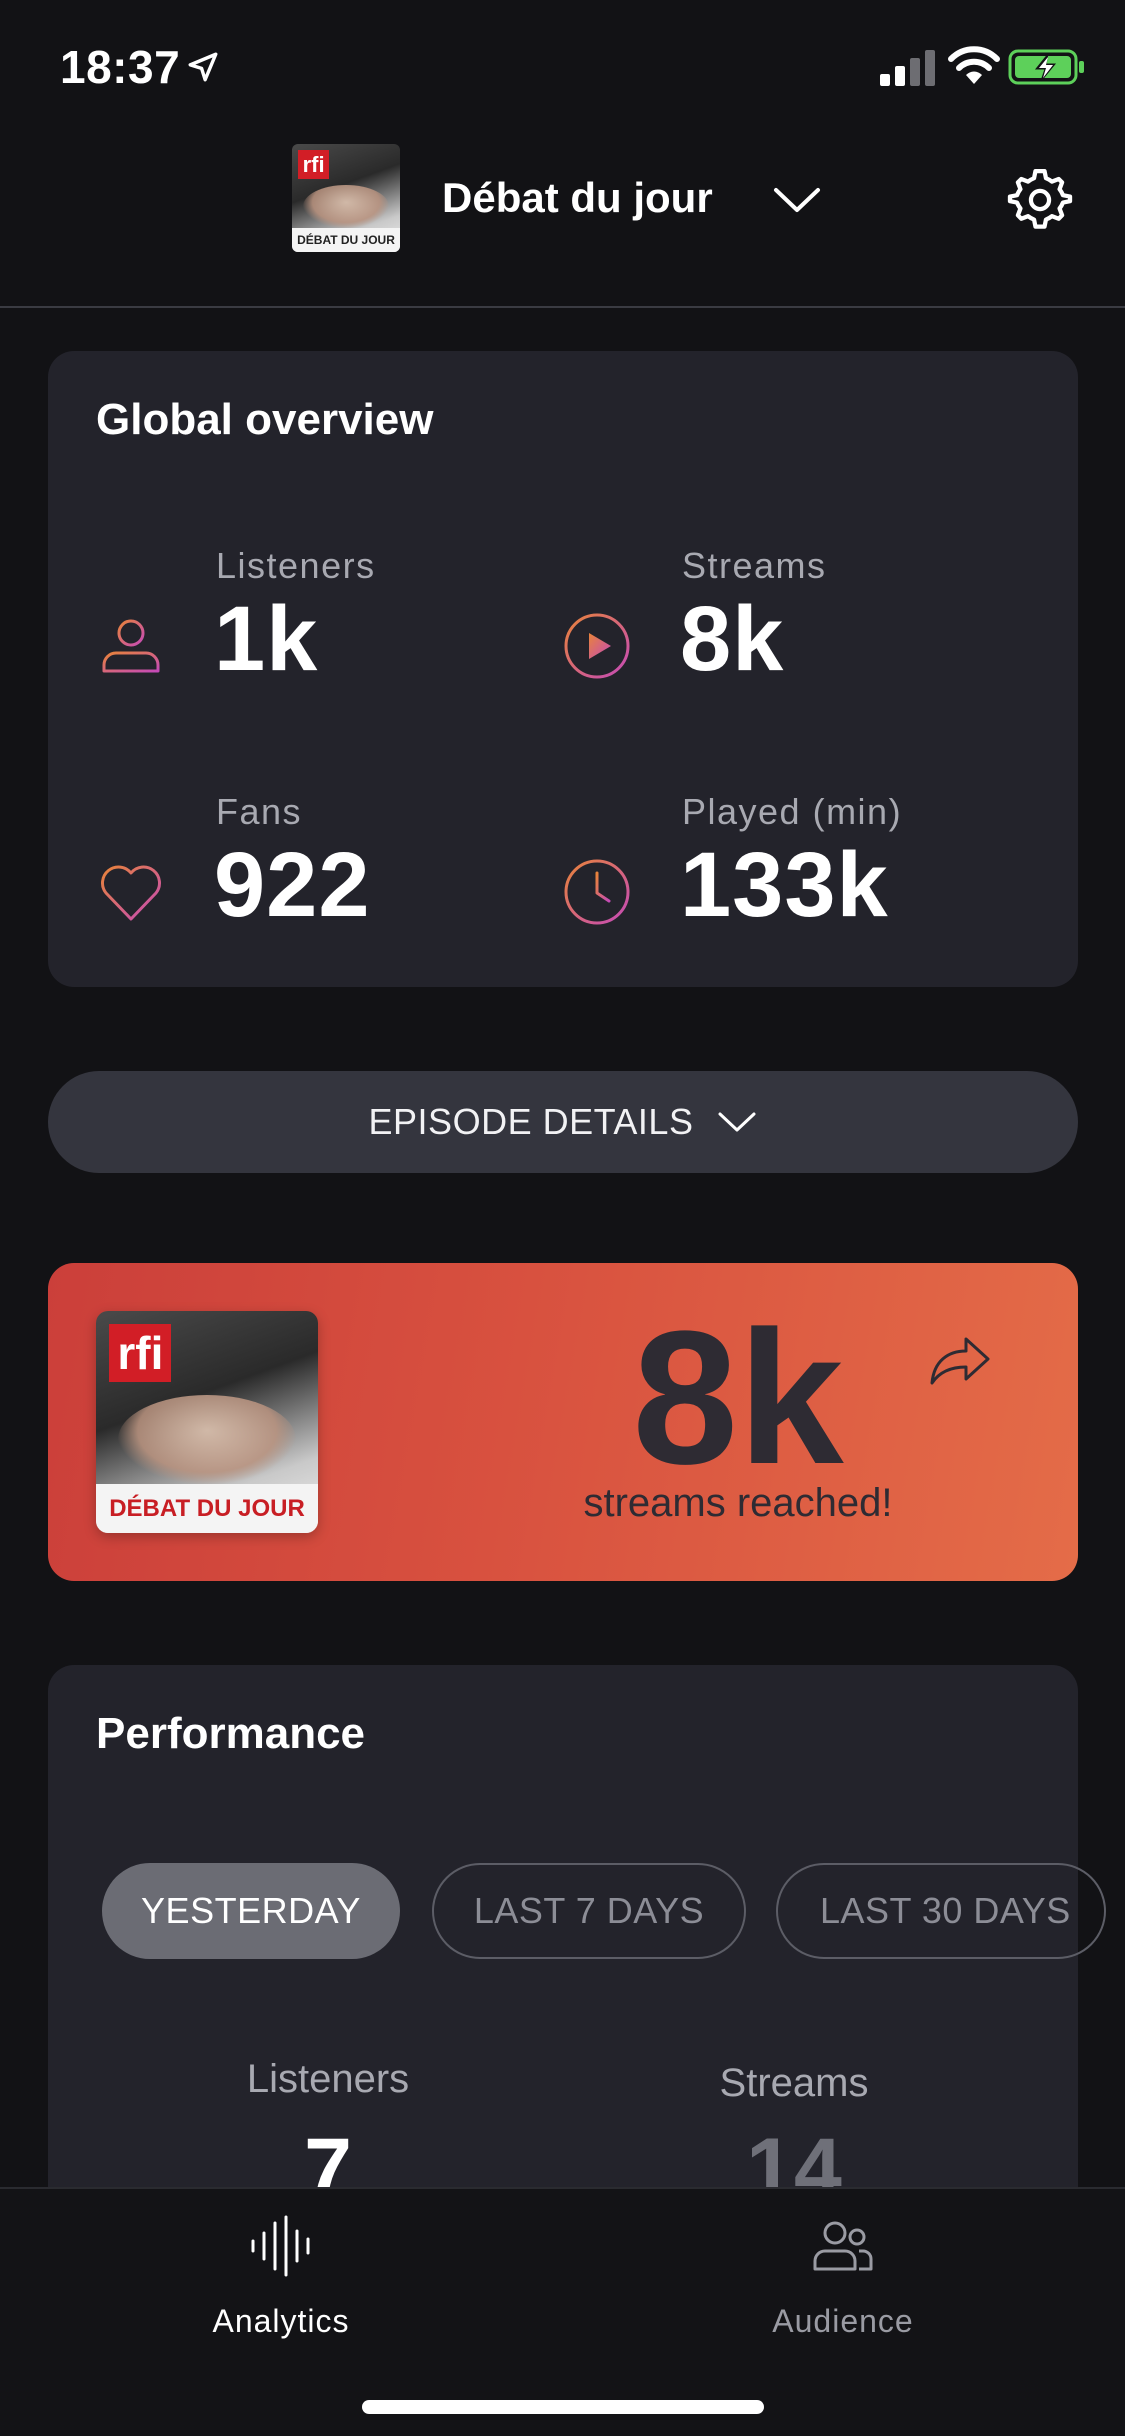  What do you see at coordinates (1040, 200) in the screenshot?
I see `gear-icon` at bounding box center [1040, 200].